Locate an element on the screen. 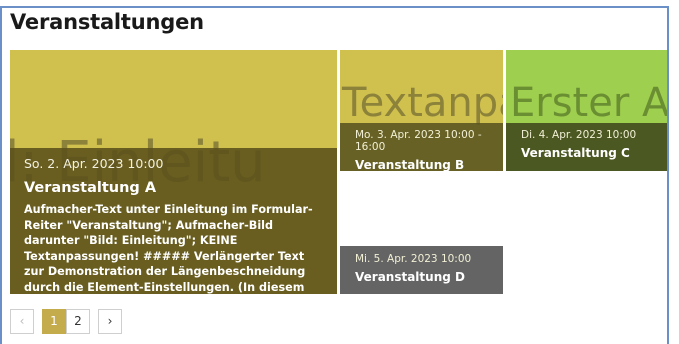  event-date: Mi. 5. Apr. 2023 10:00 is located at coordinates (413, 259).